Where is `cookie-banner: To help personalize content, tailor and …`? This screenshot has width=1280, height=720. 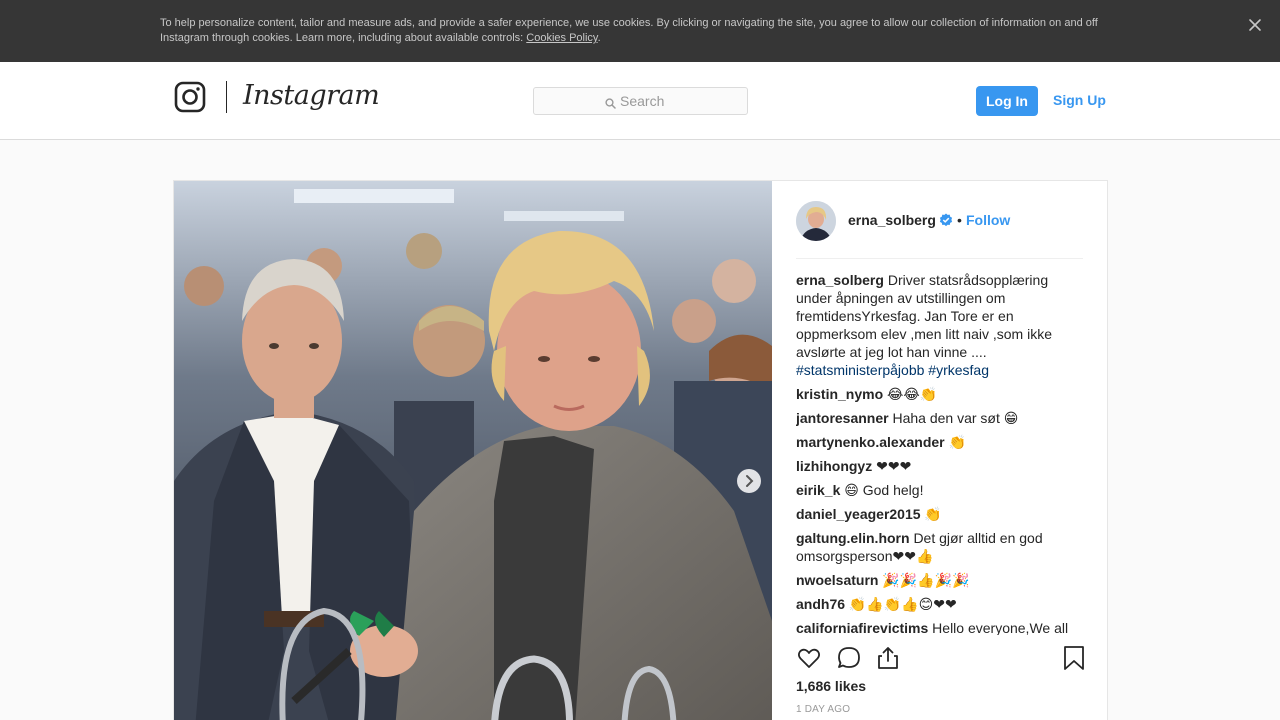
cookie-banner: To help personalize content, tailor and … is located at coordinates (640, 31).